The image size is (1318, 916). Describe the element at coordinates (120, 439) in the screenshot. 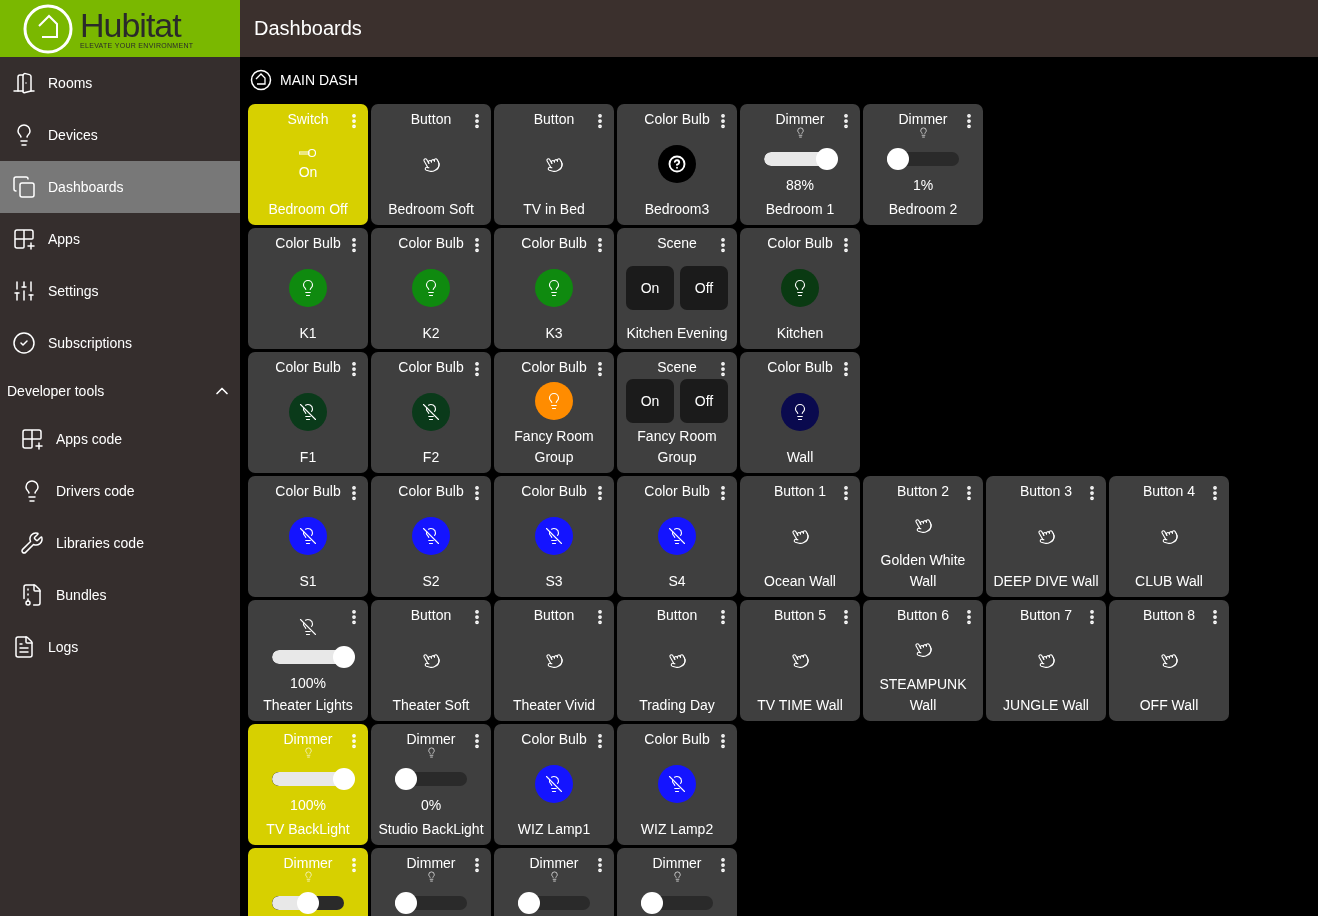

I see `sidebar-item: Apps code` at that location.